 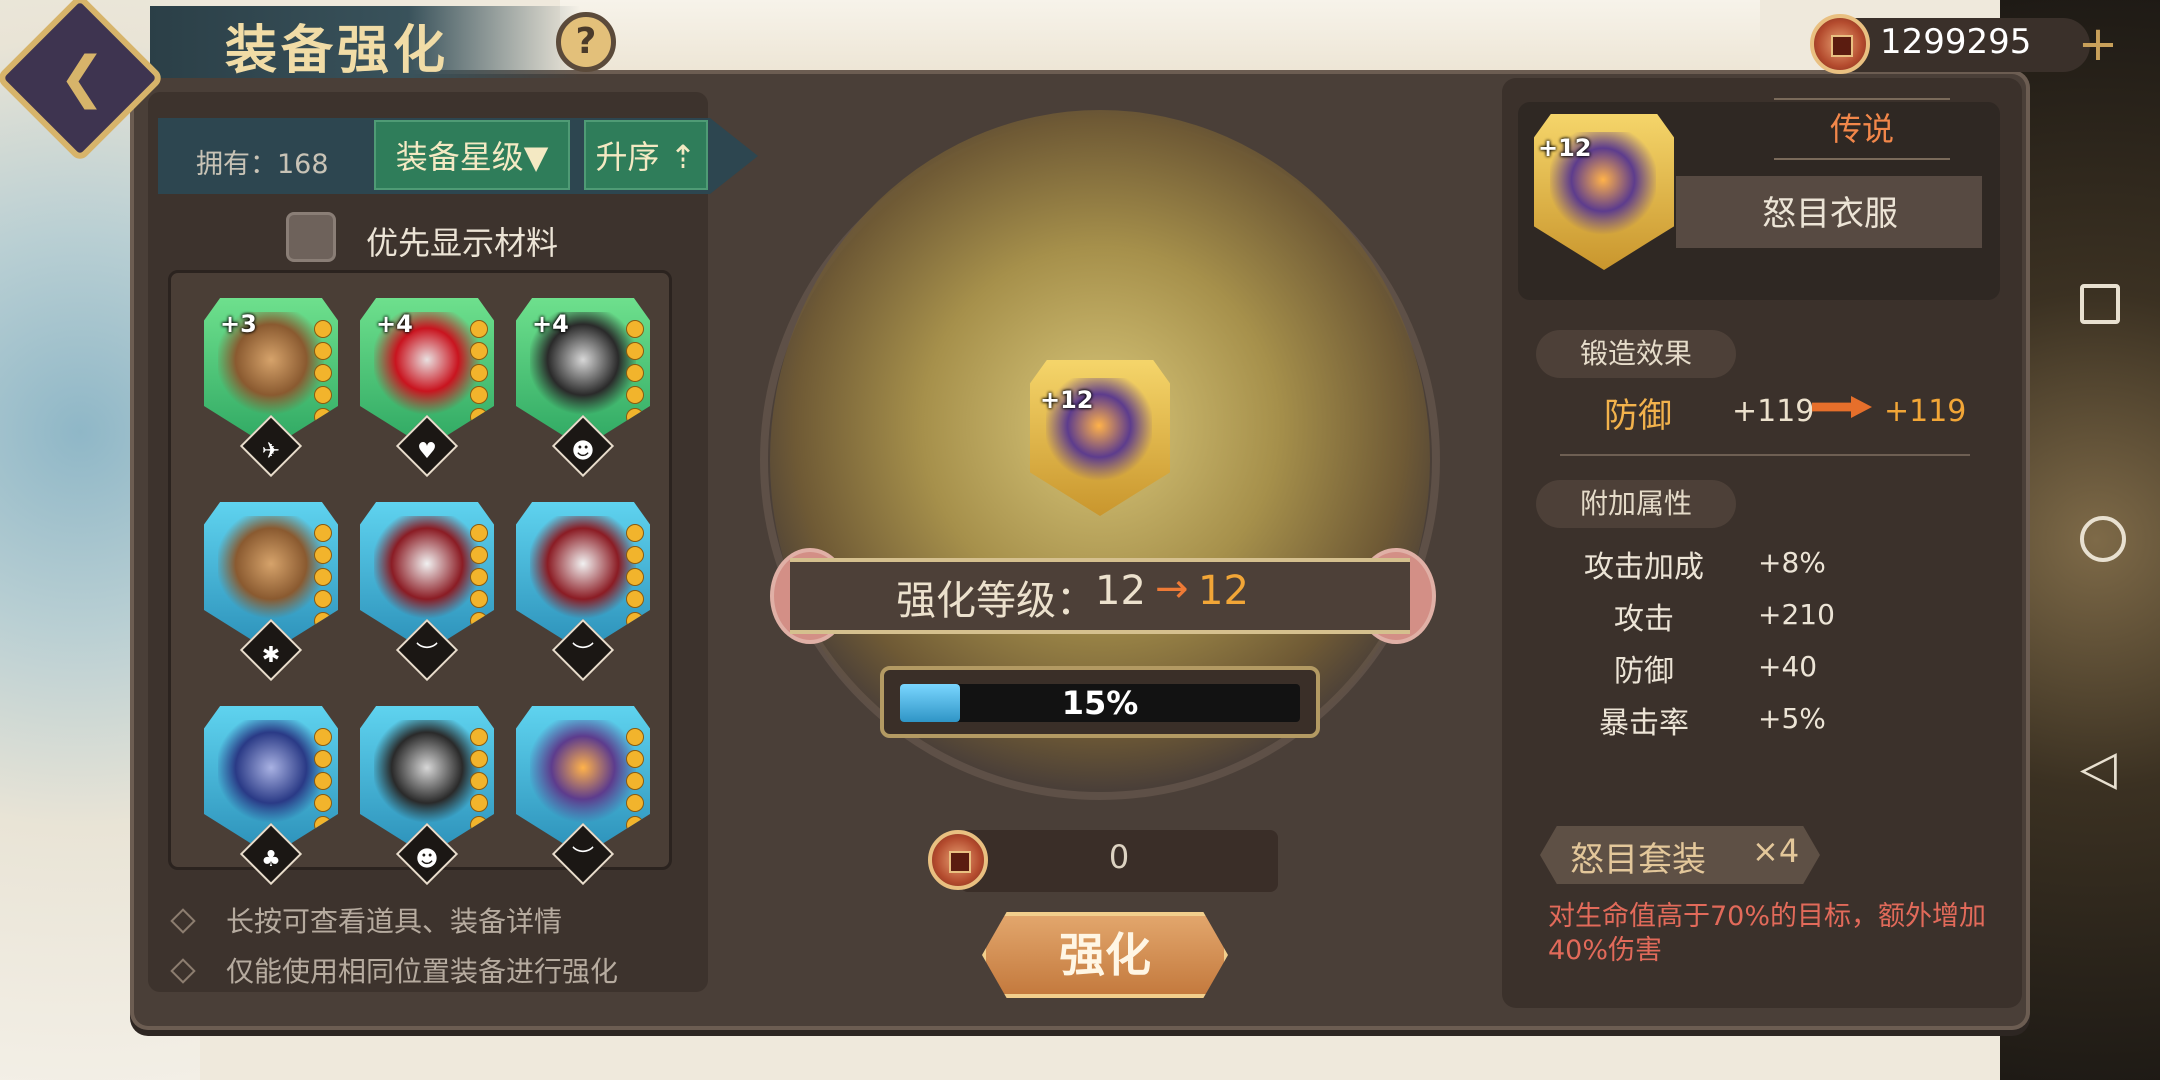 I want to click on coin-icon, so click(x=1840, y=44).